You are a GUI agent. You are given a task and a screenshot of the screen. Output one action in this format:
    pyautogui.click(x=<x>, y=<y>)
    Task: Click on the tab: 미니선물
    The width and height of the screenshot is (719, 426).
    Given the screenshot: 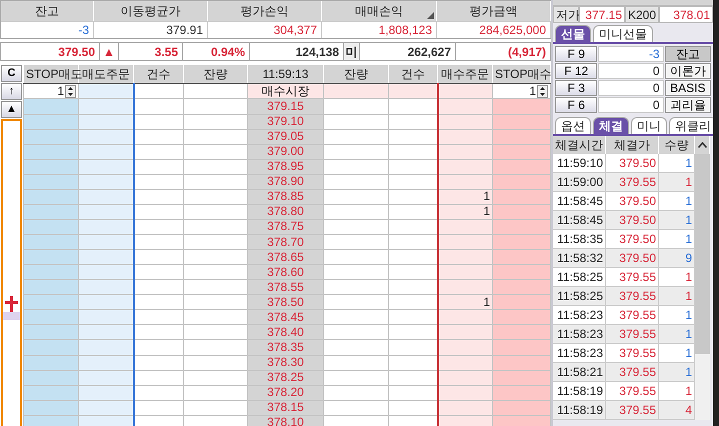 What is the action you would take?
    pyautogui.click(x=623, y=33)
    